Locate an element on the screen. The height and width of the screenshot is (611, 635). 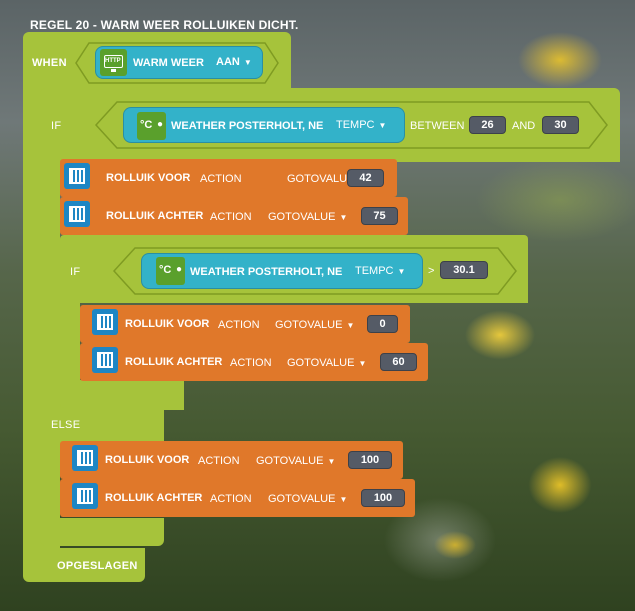
else-label: ELSE is located at coordinates (66, 425).